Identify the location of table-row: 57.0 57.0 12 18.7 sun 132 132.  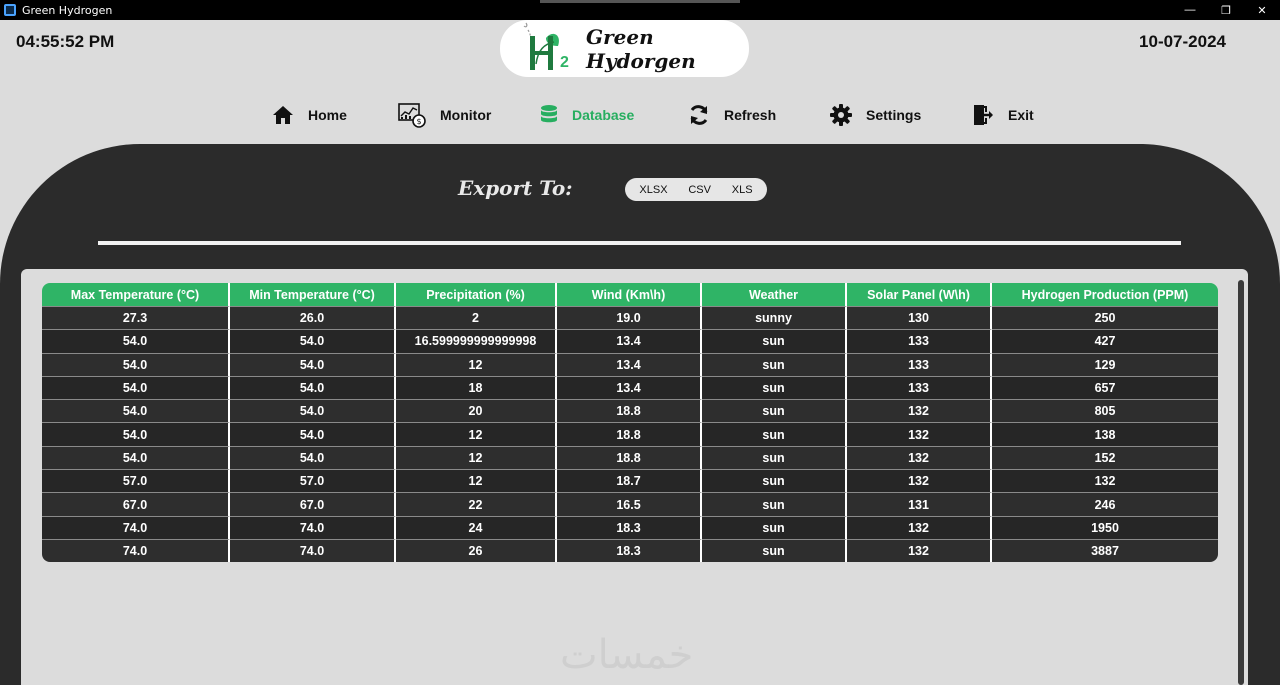
(630, 481).